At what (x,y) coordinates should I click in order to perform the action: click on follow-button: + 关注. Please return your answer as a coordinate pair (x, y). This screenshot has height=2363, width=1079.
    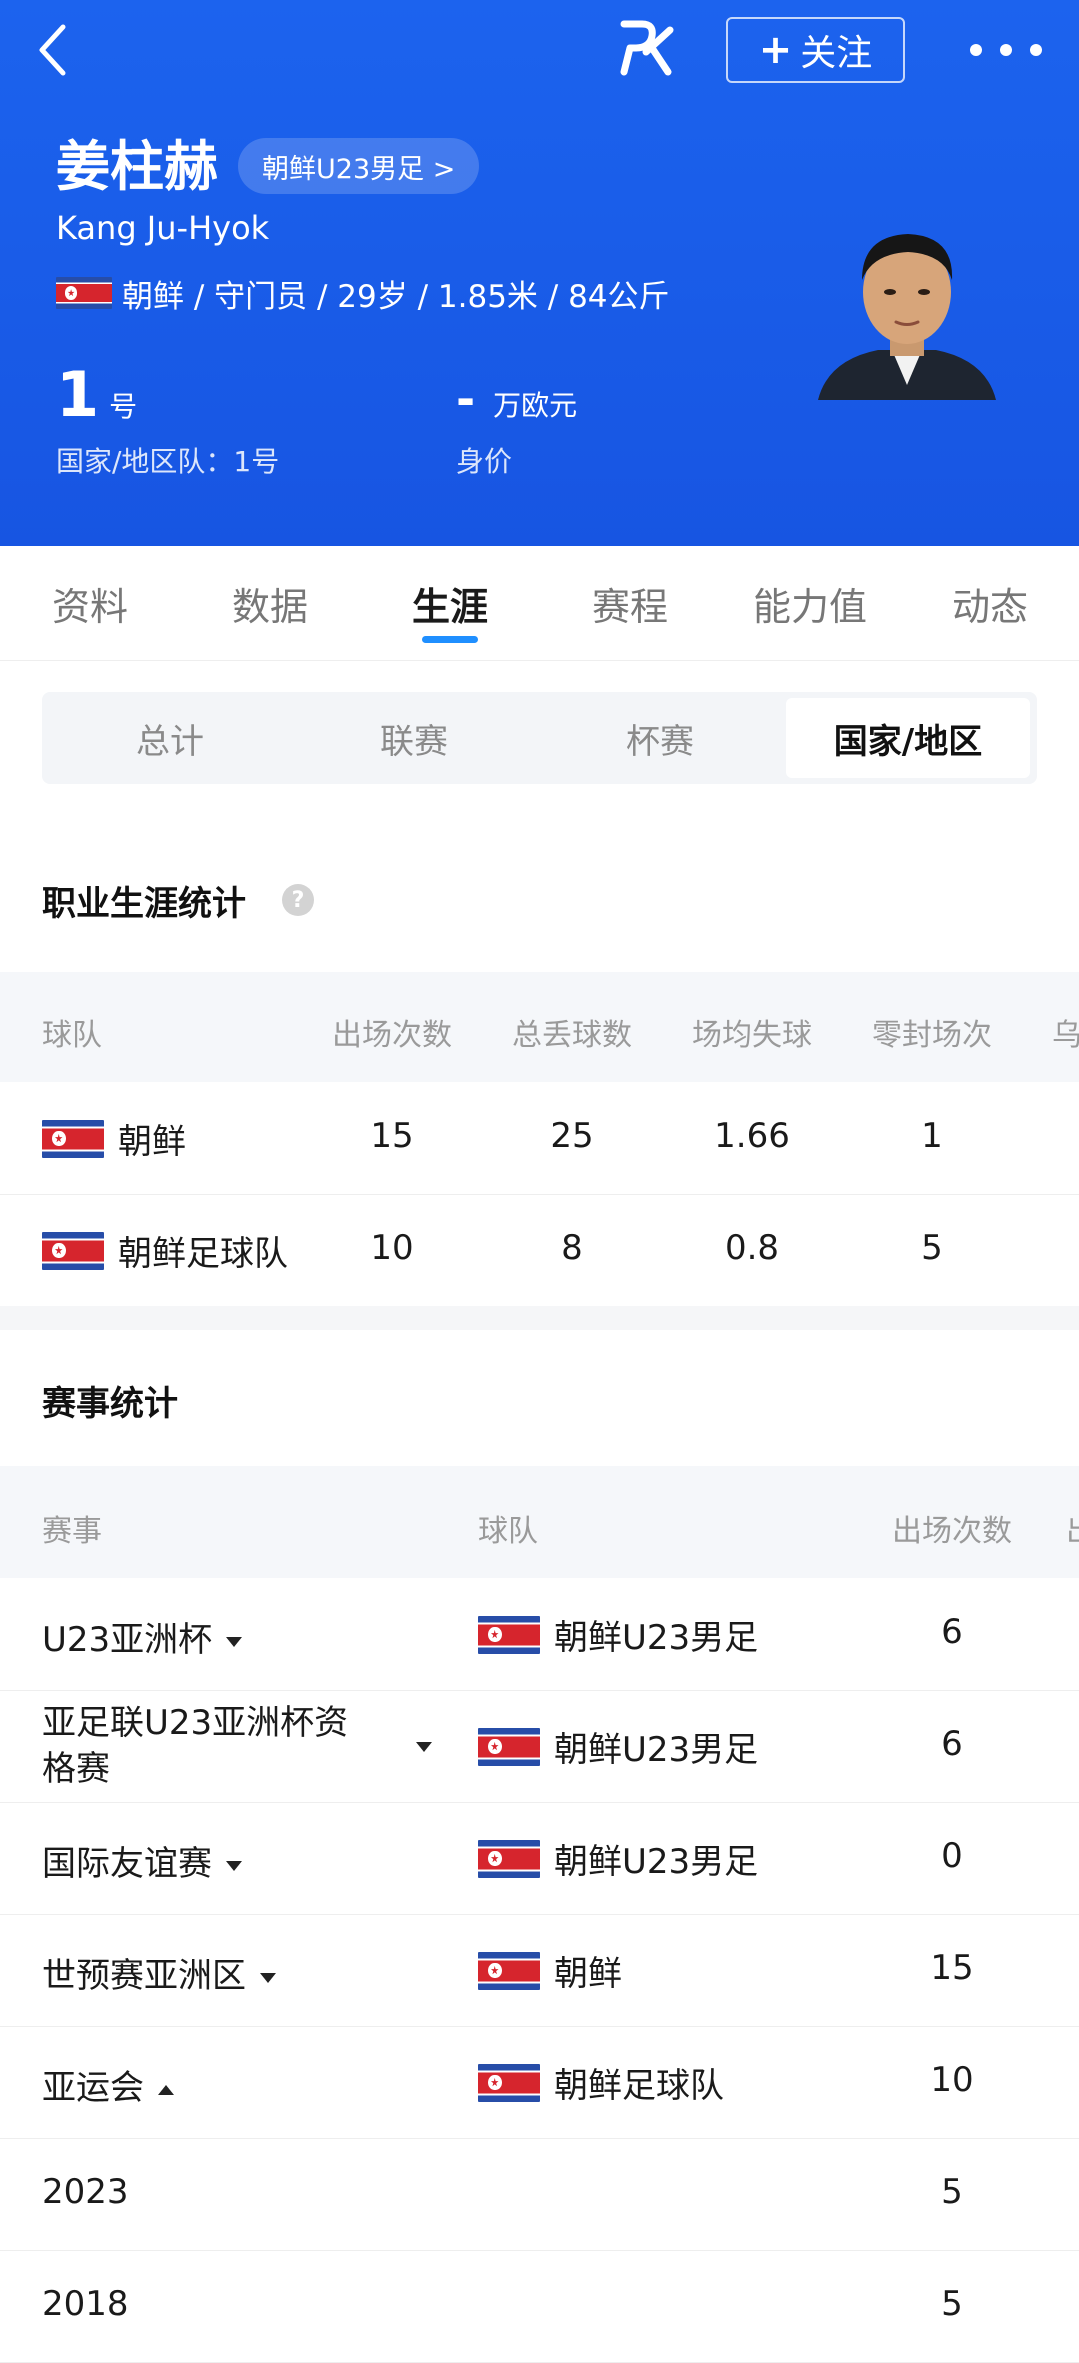
    Looking at the image, I should click on (815, 50).